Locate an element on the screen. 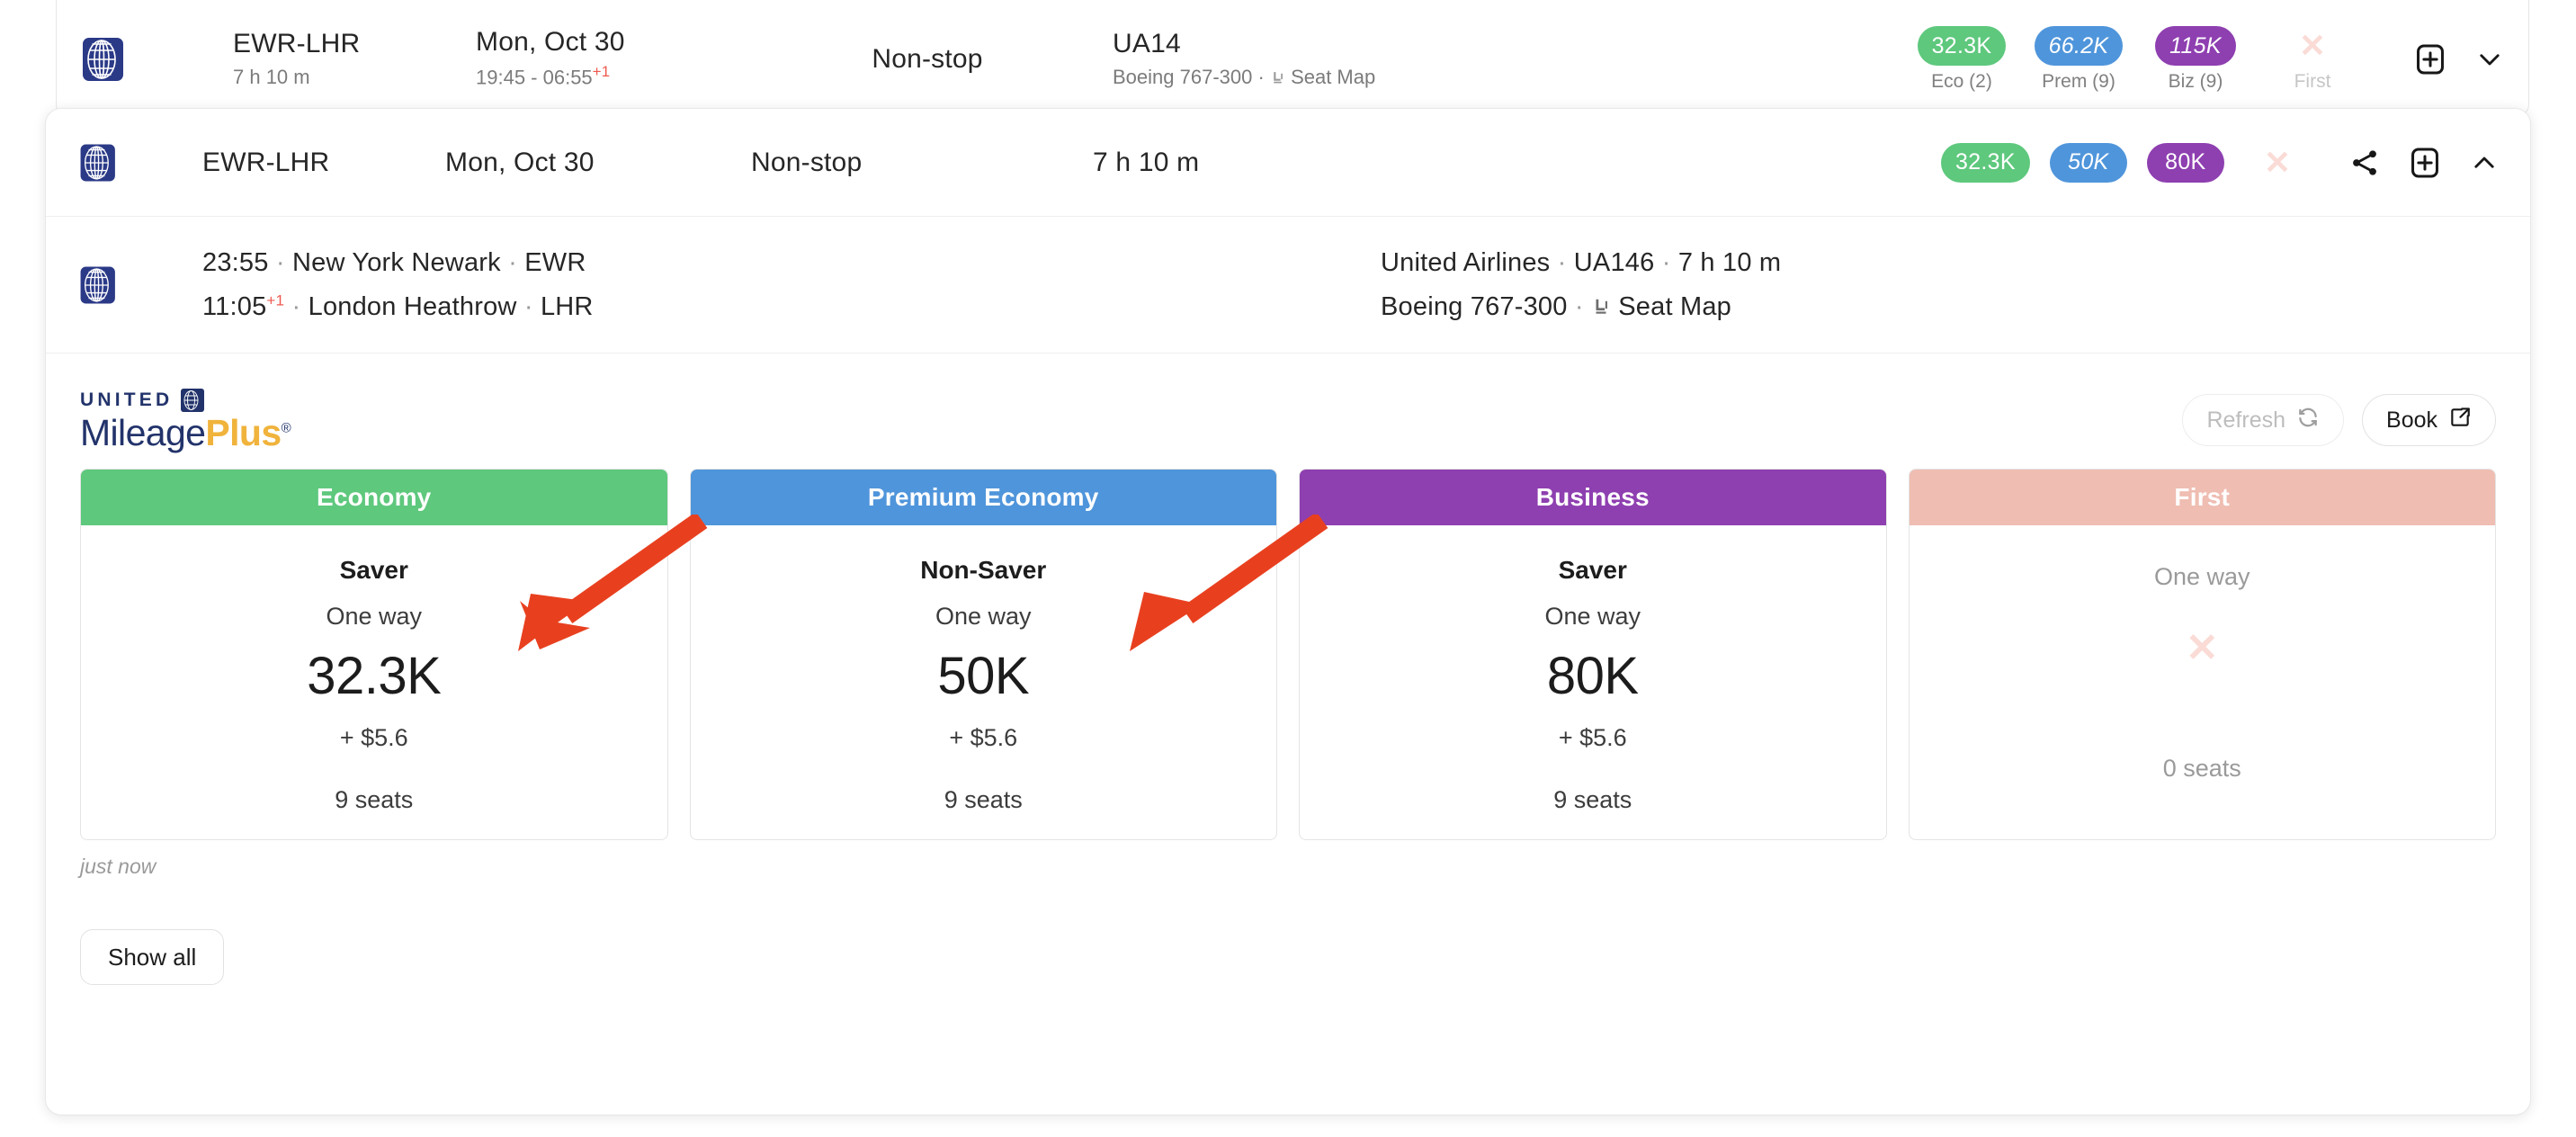  collapsed-seatmap-link: Seat Map is located at coordinates (1333, 77).